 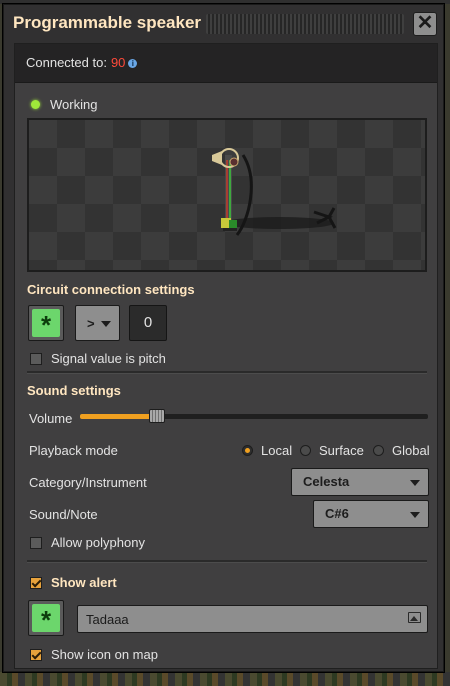 I want to click on pitch-checkbox-label: Signal value is pitch, so click(x=108, y=358).